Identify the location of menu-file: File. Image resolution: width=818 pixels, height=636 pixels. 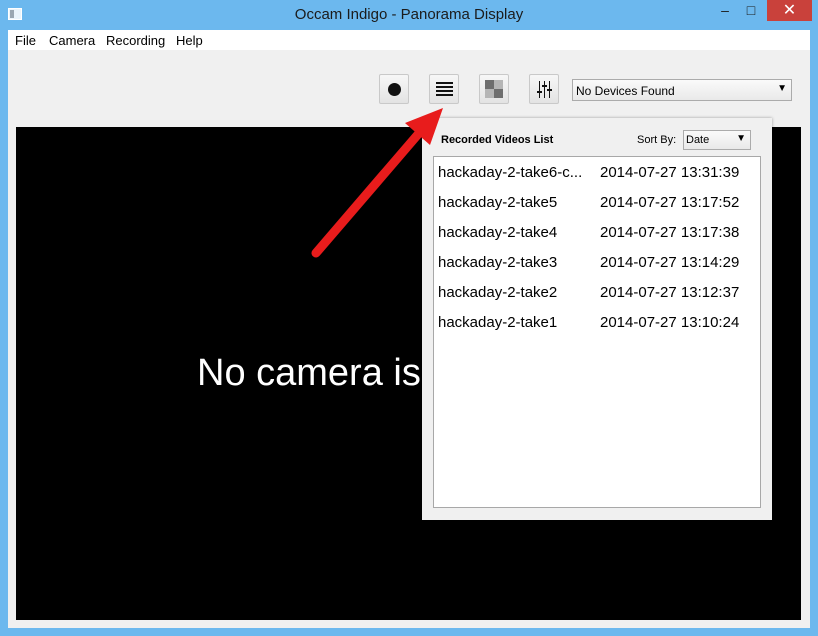
(25, 40).